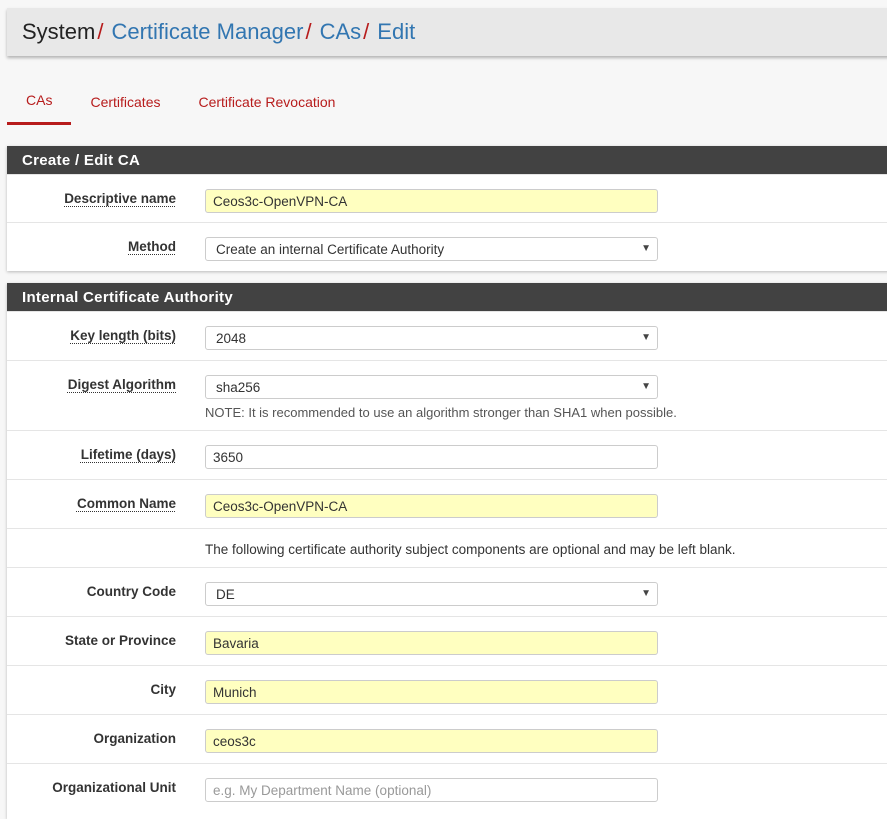 The width and height of the screenshot is (887, 819). What do you see at coordinates (120, 198) in the screenshot?
I see `descriptive-name-label: Descriptive name` at bounding box center [120, 198].